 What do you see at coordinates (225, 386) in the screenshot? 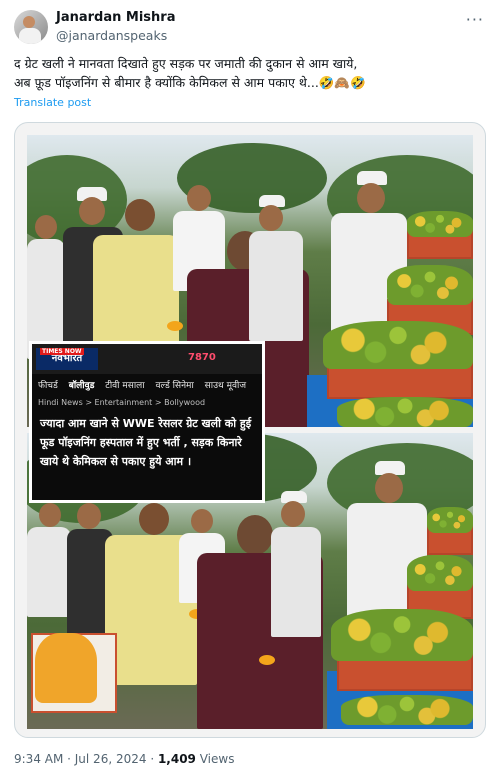
I see `news-tab: साउथ मूवीज` at bounding box center [225, 386].